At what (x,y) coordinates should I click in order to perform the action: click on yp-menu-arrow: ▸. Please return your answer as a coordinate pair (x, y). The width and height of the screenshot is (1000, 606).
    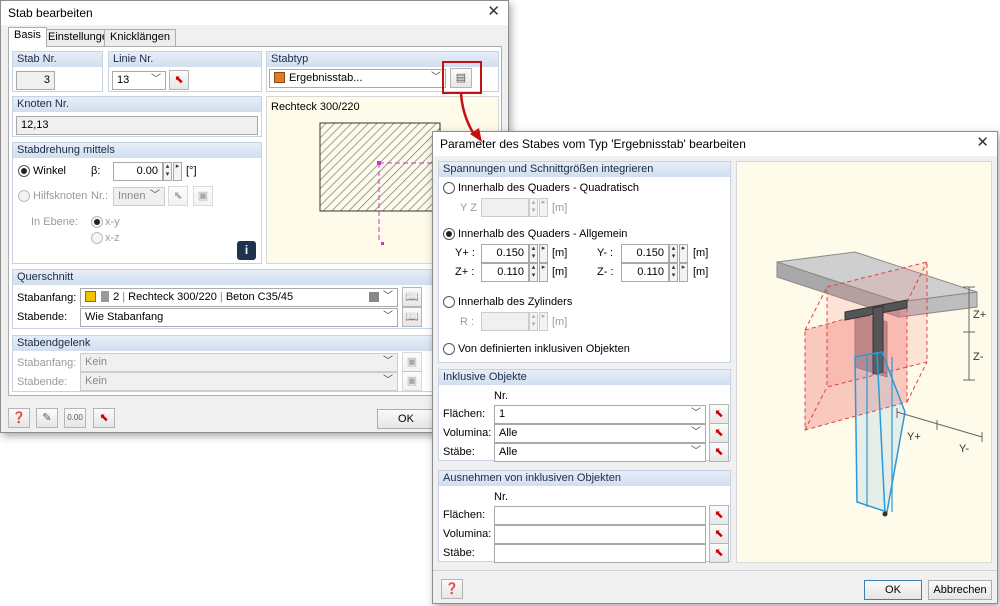
    Looking at the image, I should click on (543, 253).